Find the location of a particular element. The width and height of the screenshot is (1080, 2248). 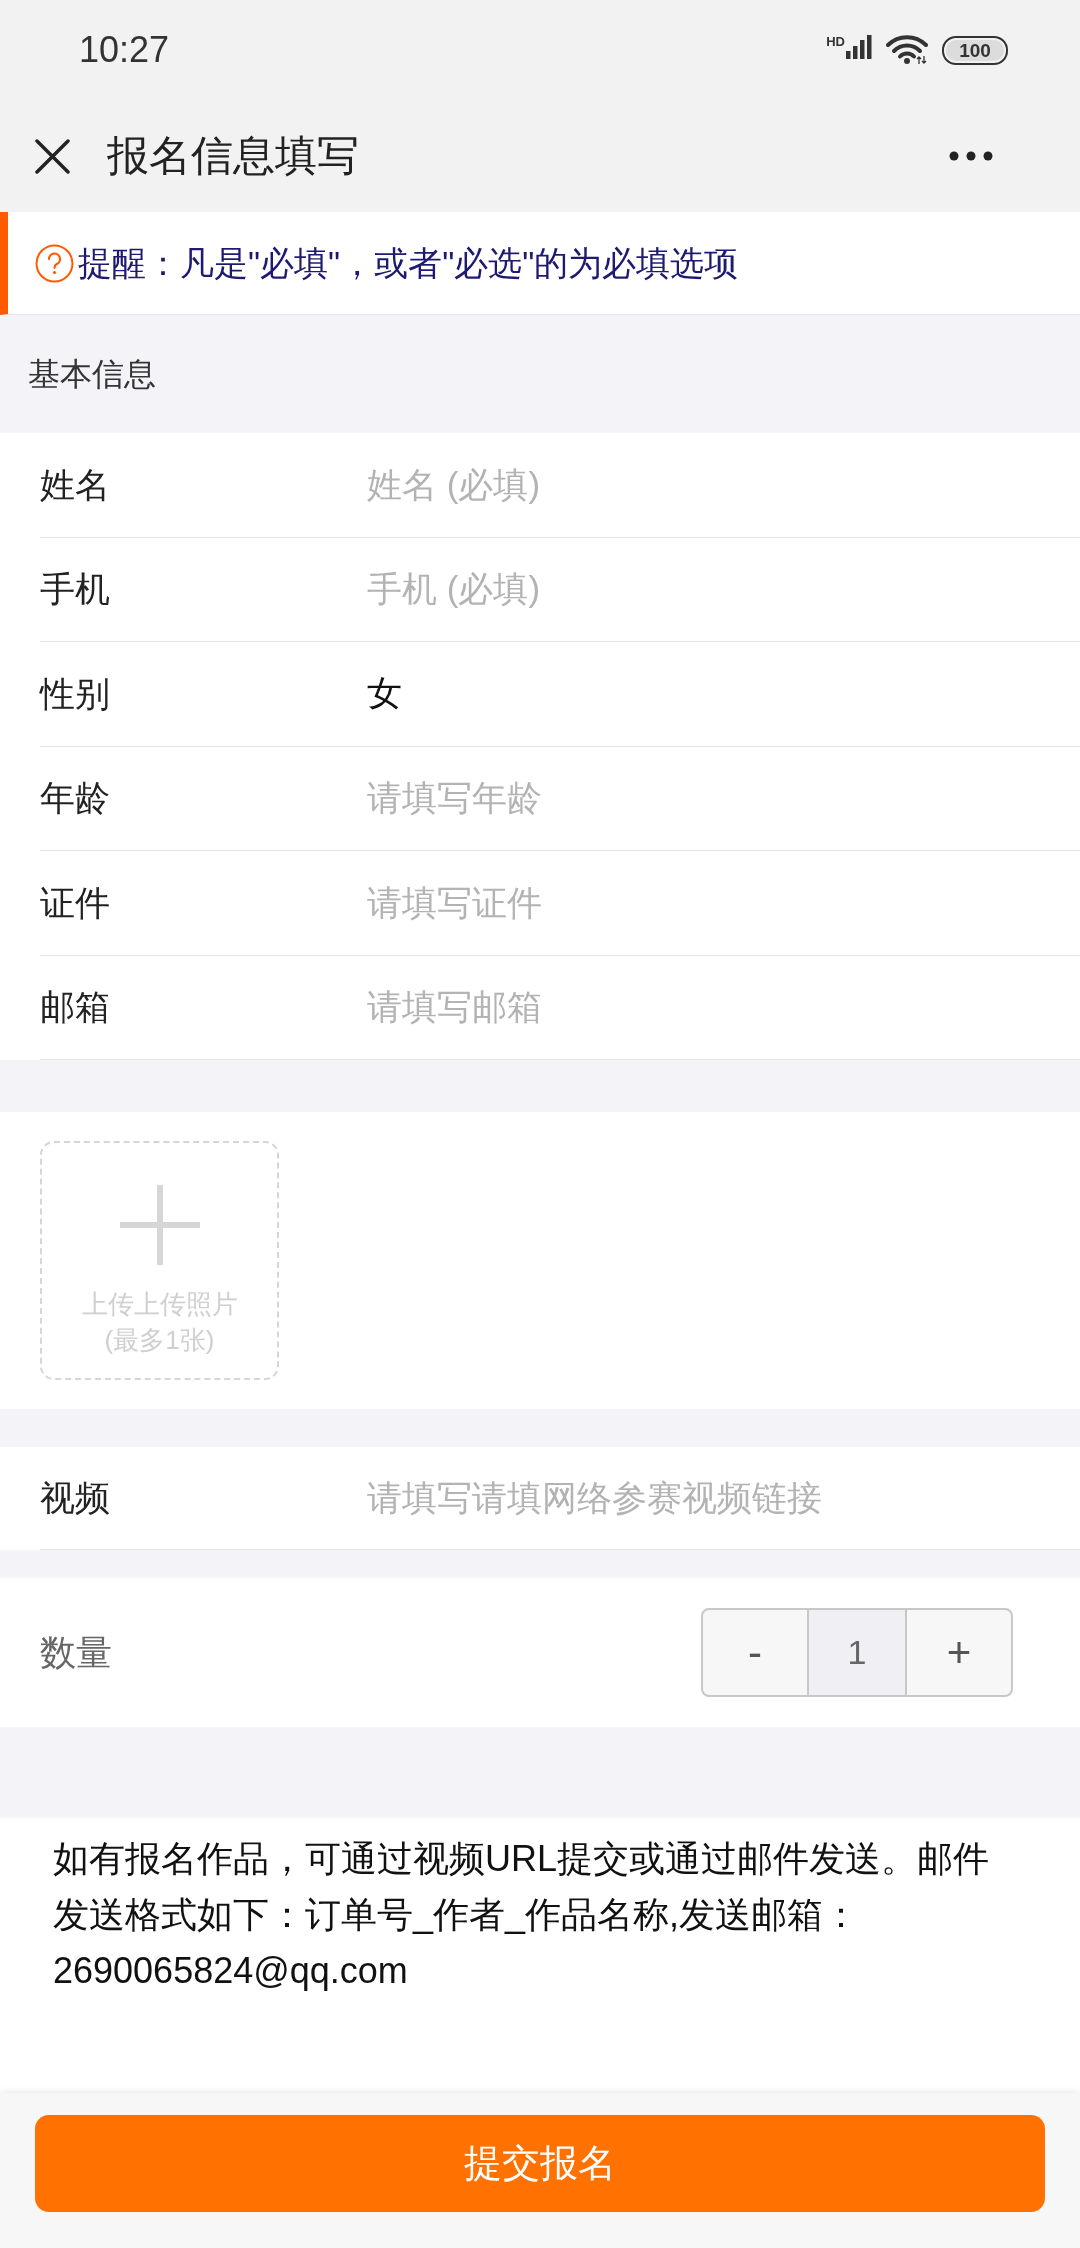

field-label: 证件 is located at coordinates (75, 902).